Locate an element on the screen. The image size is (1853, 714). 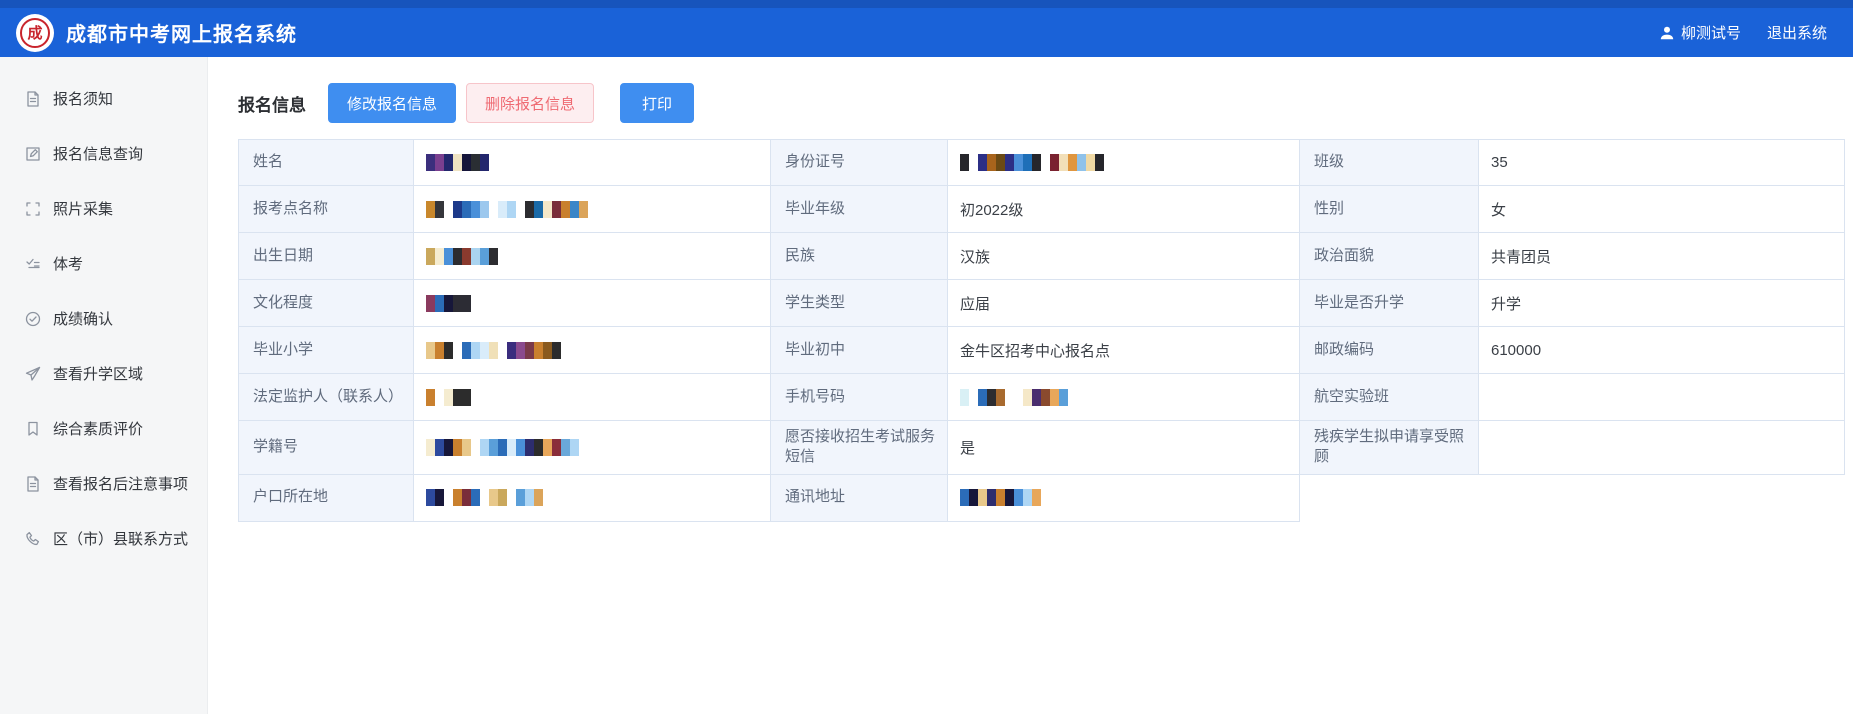
sidebar-item-district-contact-info: 区（市）县联系方式 is located at coordinates (103, 538).